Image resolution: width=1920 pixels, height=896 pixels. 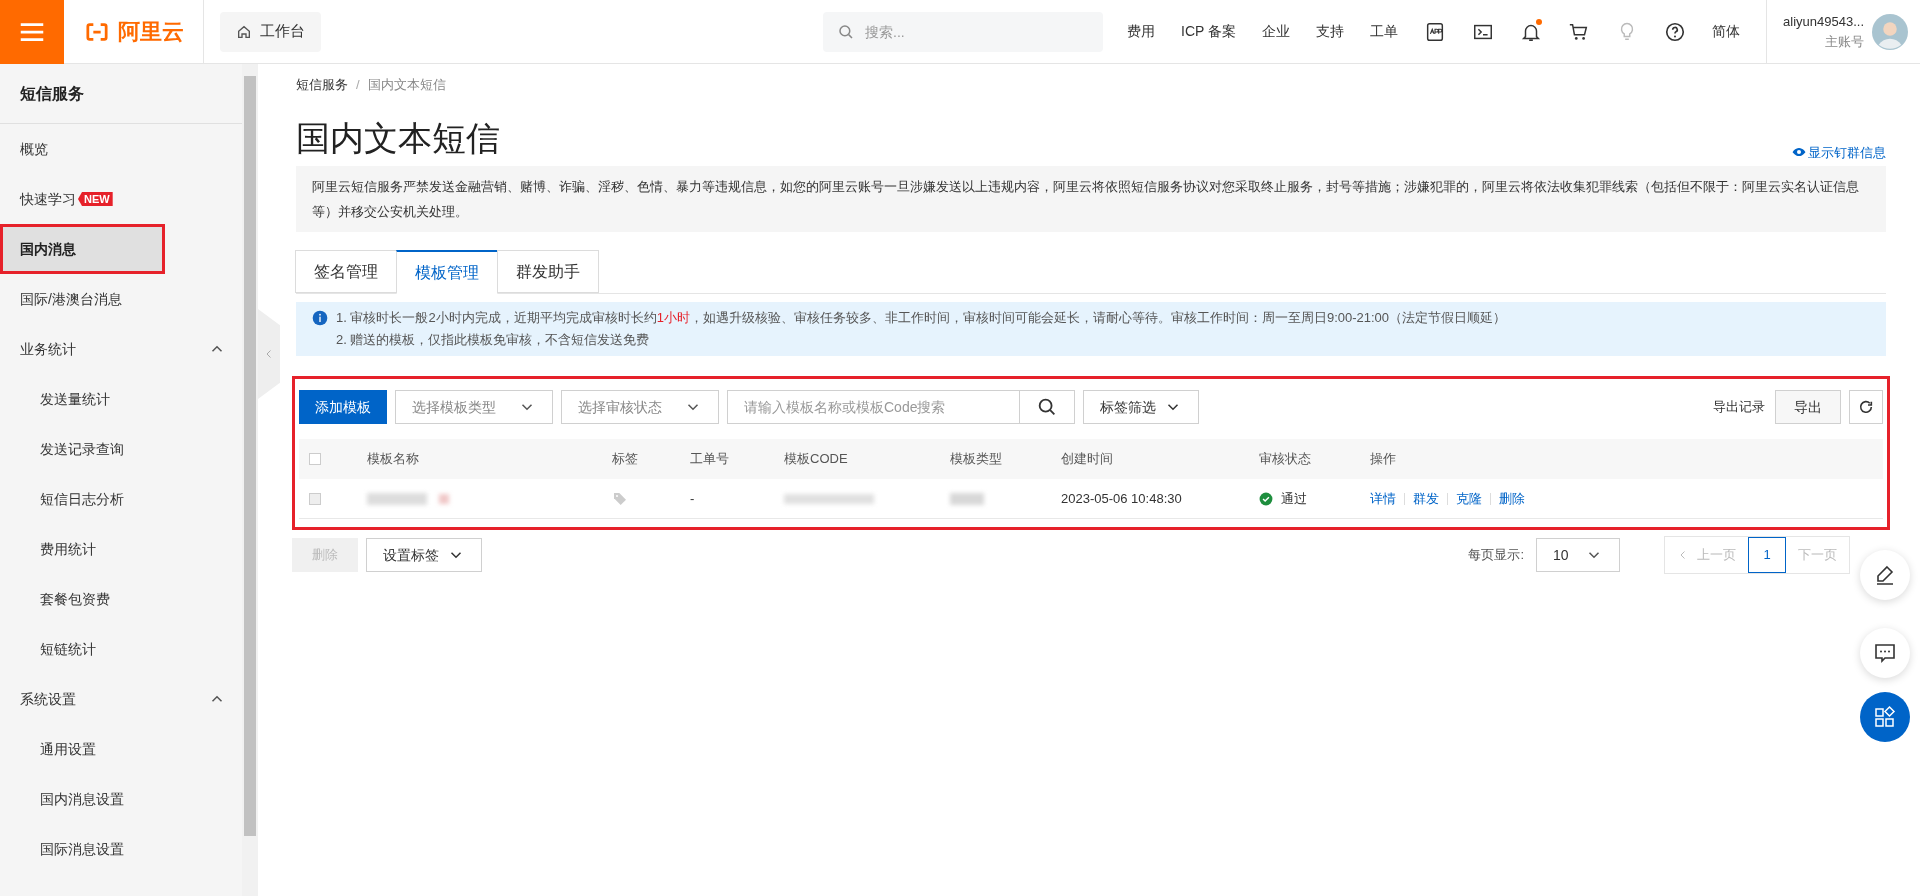 I want to click on column-header: 审核状态, so click(x=1285, y=459).